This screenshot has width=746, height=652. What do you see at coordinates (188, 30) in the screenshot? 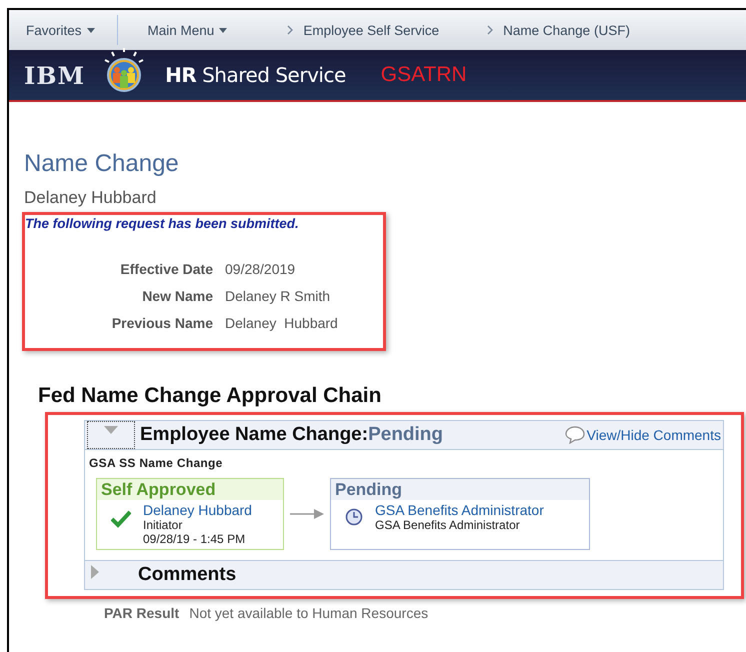
I see `menu-button: Main Menu` at bounding box center [188, 30].